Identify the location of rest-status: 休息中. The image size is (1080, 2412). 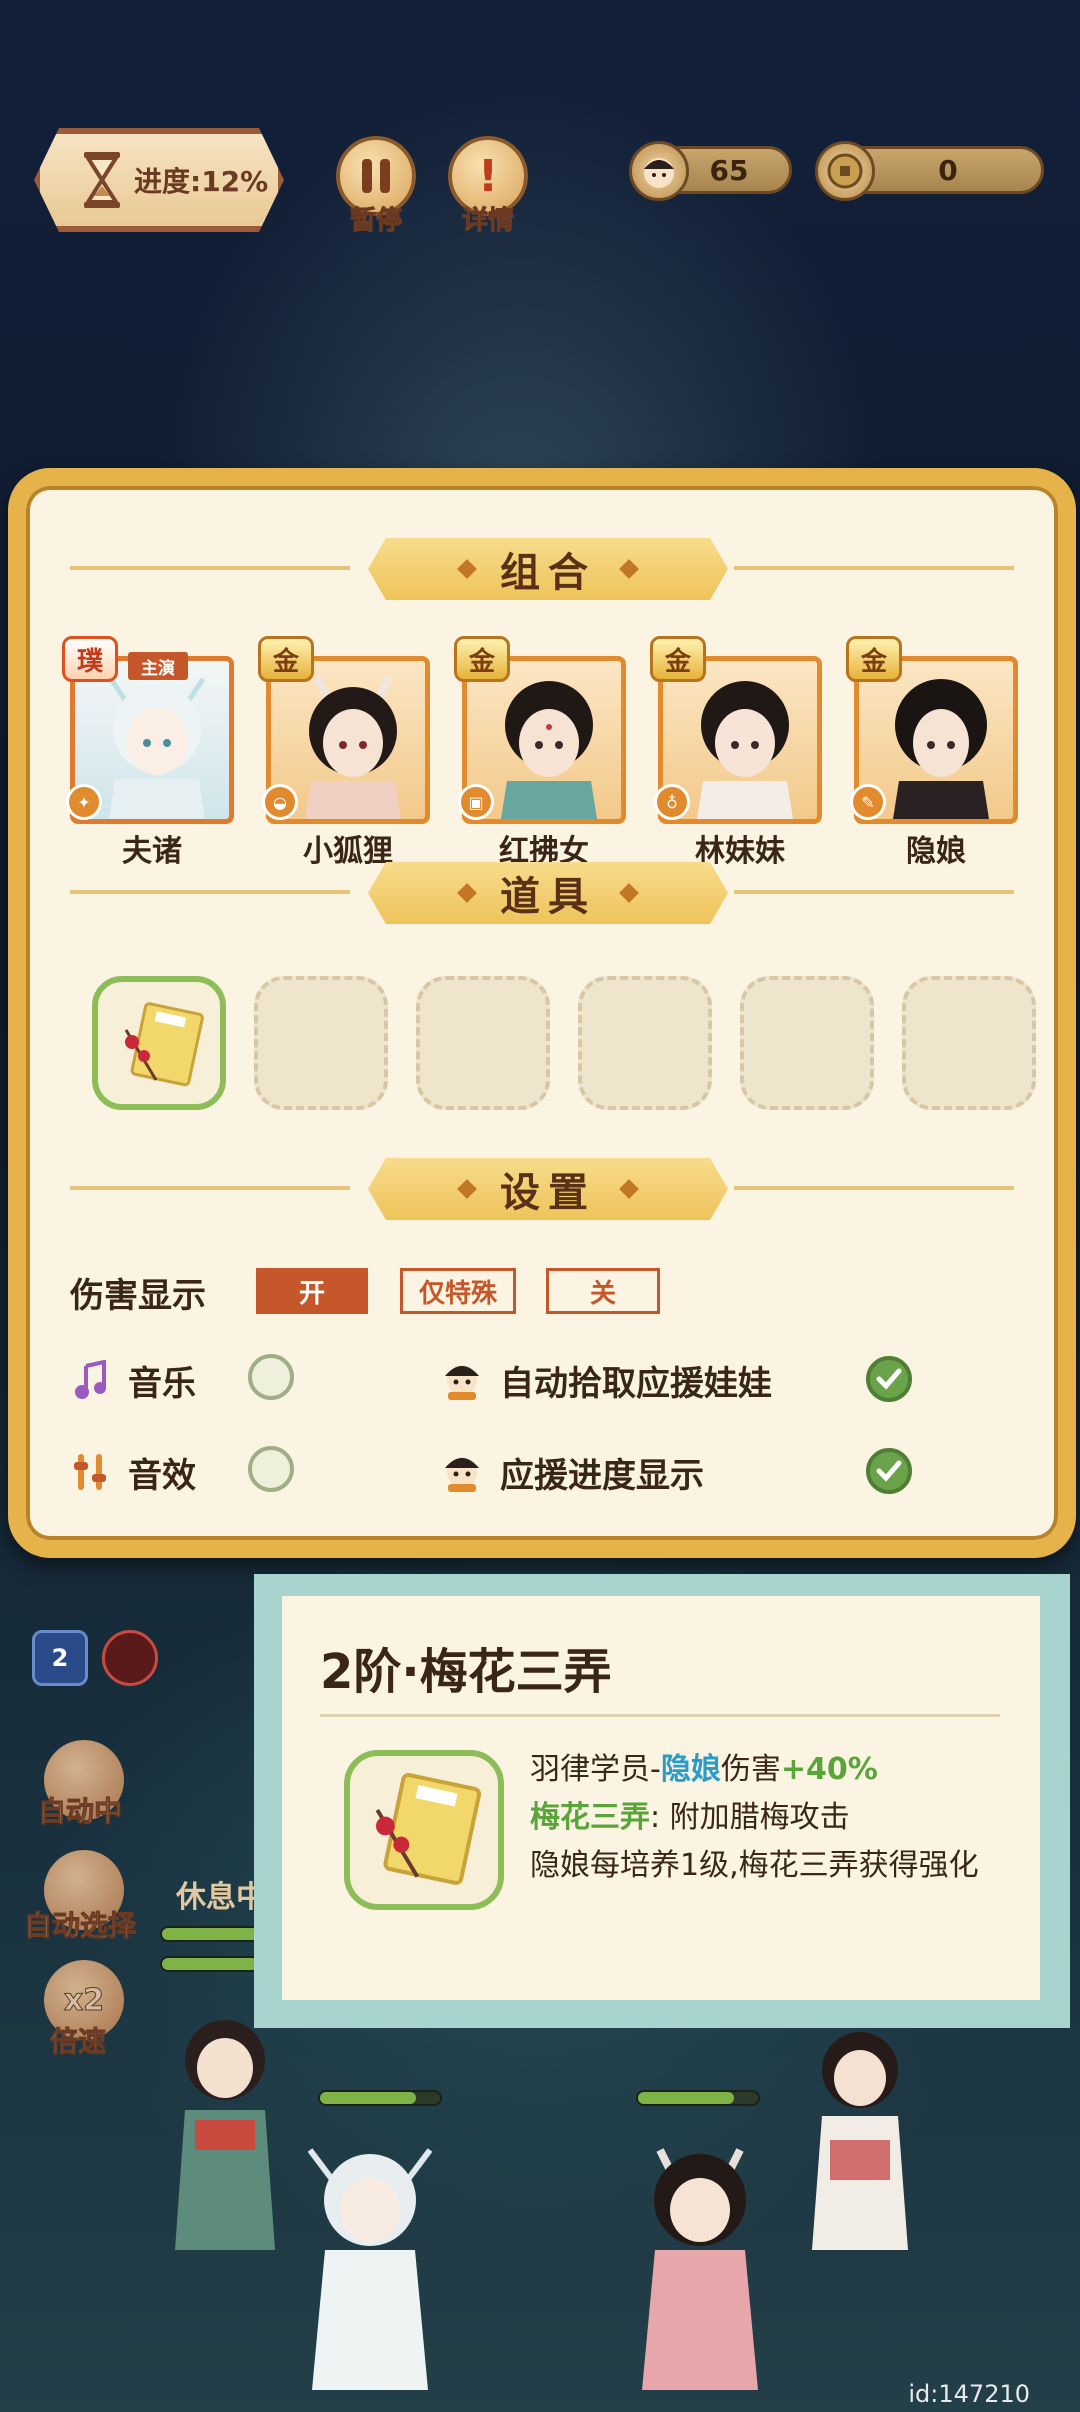
(221, 1897).